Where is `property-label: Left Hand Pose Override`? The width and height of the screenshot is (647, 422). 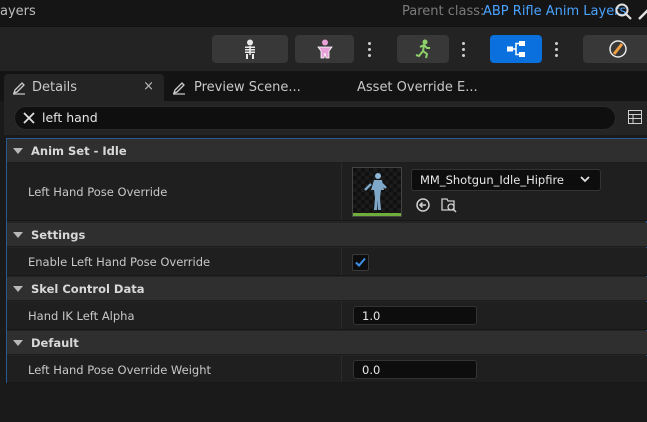 property-label: Left Hand Pose Override is located at coordinates (98, 192).